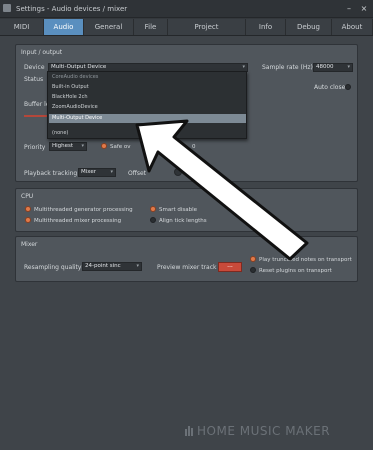 This screenshot has height=450, width=373. I want to click on watermark-logo-icon, so click(189, 431).